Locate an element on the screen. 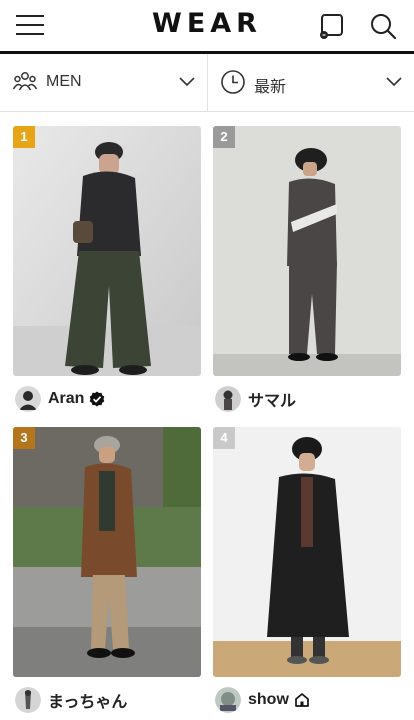  wear-logo: WEAR is located at coordinates (207, 23).